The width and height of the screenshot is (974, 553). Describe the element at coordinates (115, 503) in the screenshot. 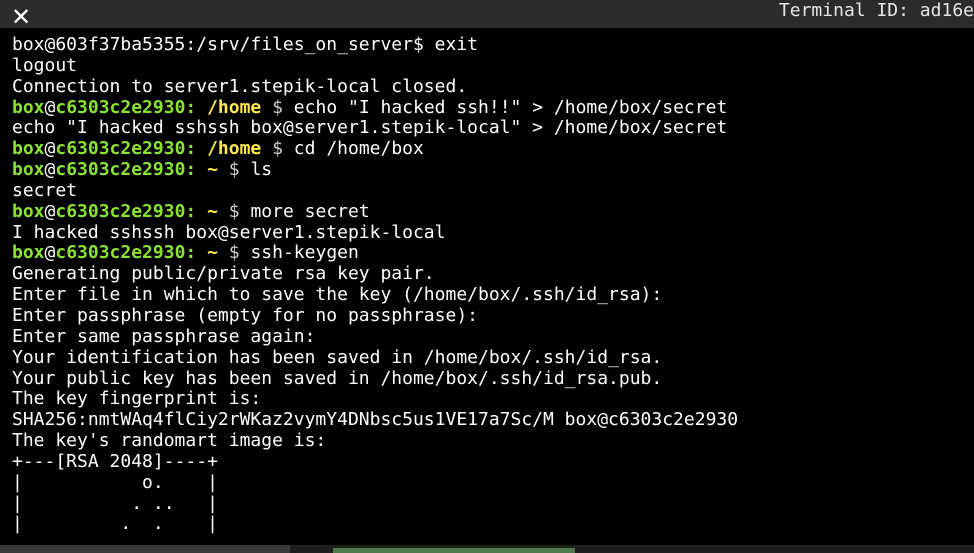

I see `output-text: | . .. |` at that location.